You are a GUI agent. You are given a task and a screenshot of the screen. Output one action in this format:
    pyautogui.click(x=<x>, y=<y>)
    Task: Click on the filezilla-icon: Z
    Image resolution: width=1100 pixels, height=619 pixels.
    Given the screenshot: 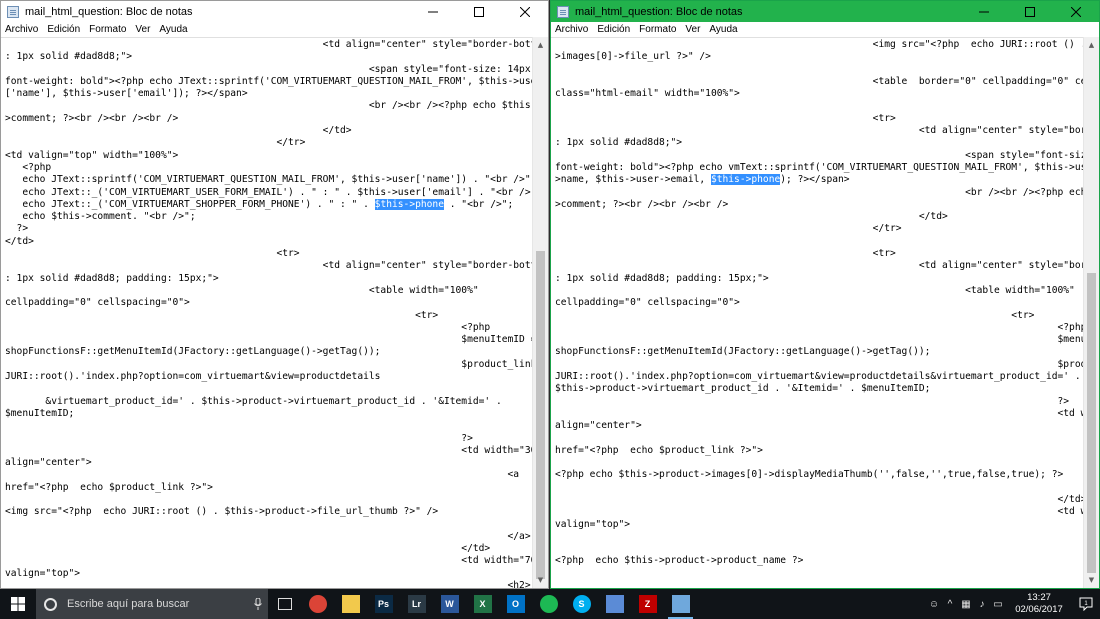 What is the action you would take?
    pyautogui.click(x=647, y=604)
    